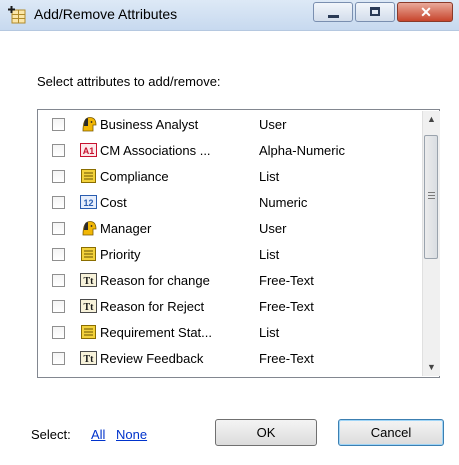 The height and width of the screenshot is (465, 459). What do you see at coordinates (333, 12) in the screenshot?
I see `minimize-button` at bounding box center [333, 12].